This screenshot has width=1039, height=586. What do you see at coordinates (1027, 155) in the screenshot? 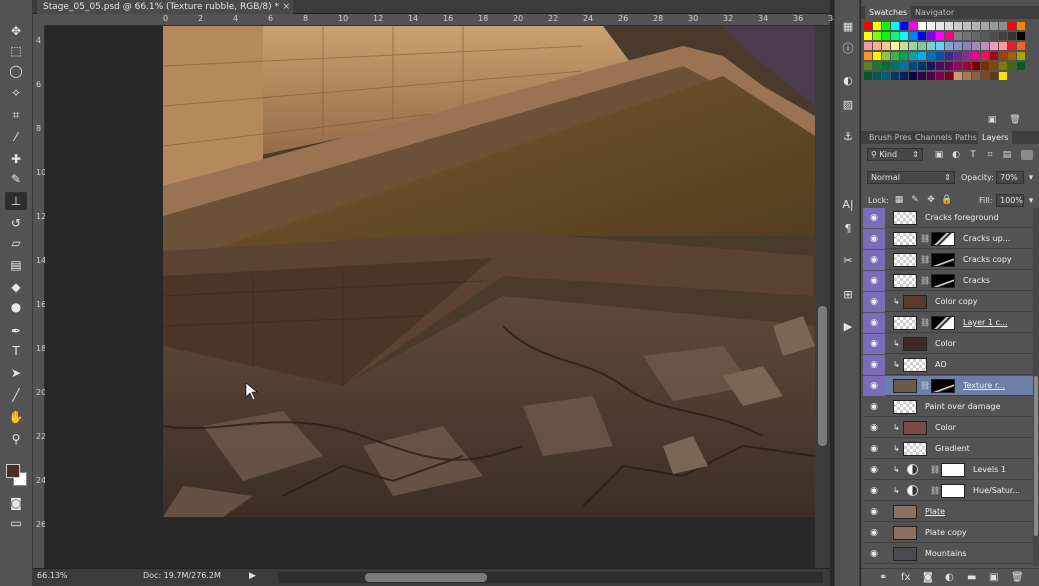
I see `filter-toggle-icon` at bounding box center [1027, 155].